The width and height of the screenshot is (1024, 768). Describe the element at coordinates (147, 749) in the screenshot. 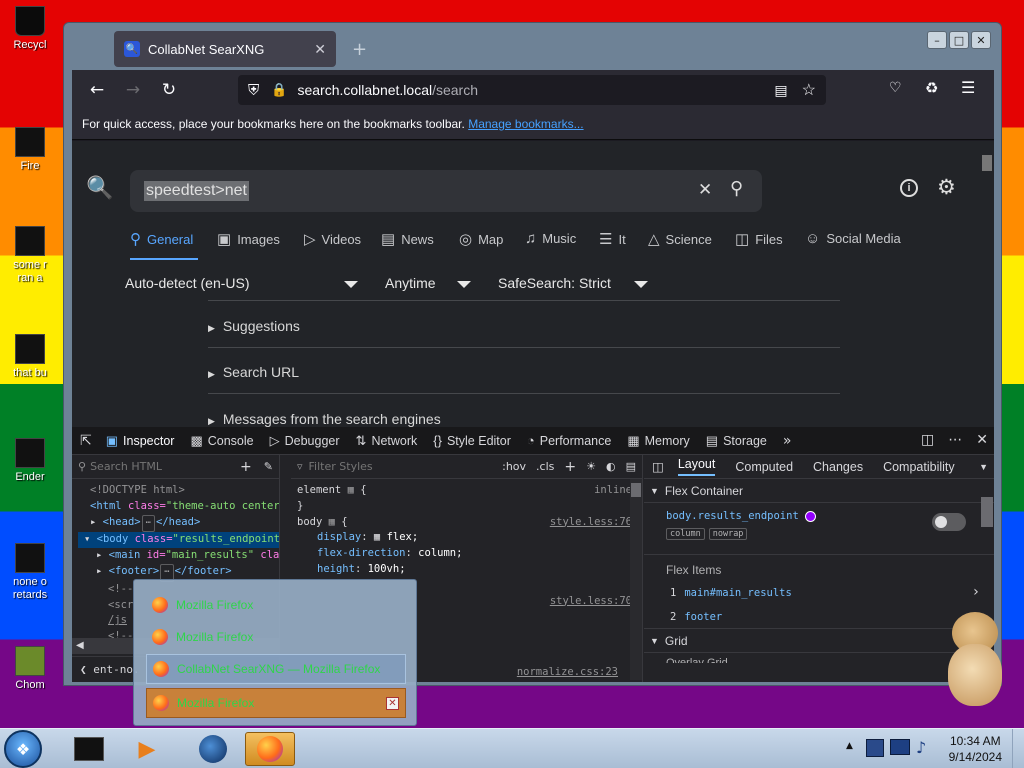

I see `taskbar-app-media-player: ▶` at that location.